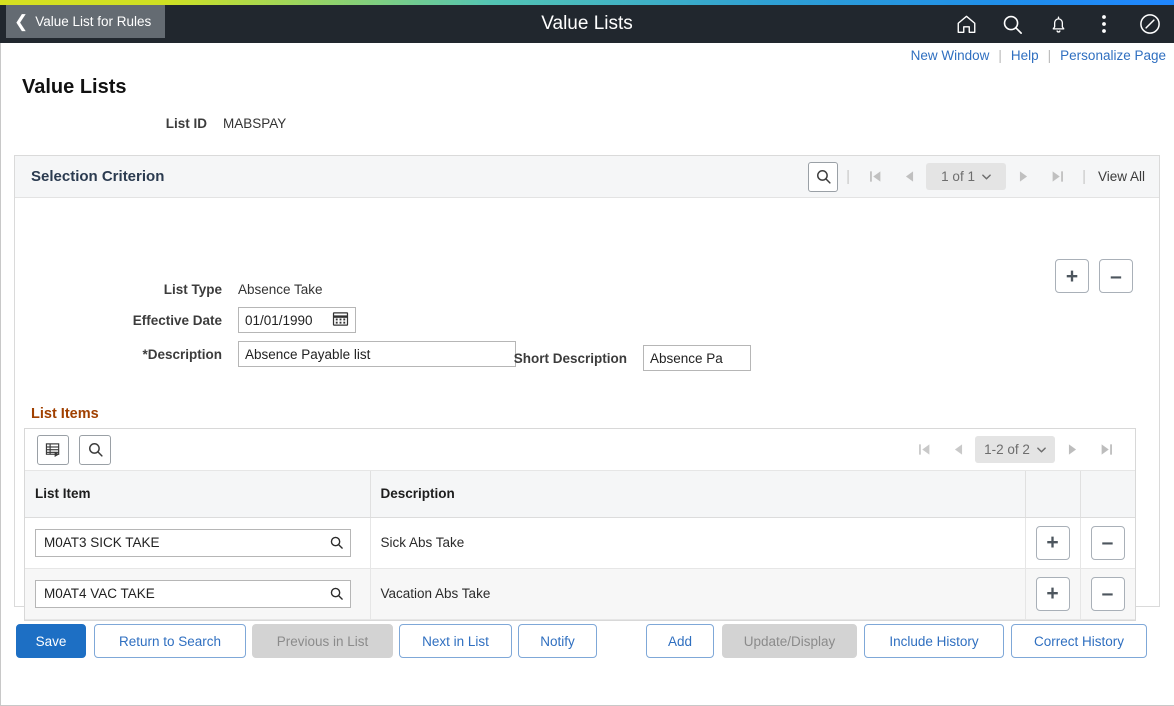  What do you see at coordinates (1012, 24) in the screenshot?
I see `search-icon` at bounding box center [1012, 24].